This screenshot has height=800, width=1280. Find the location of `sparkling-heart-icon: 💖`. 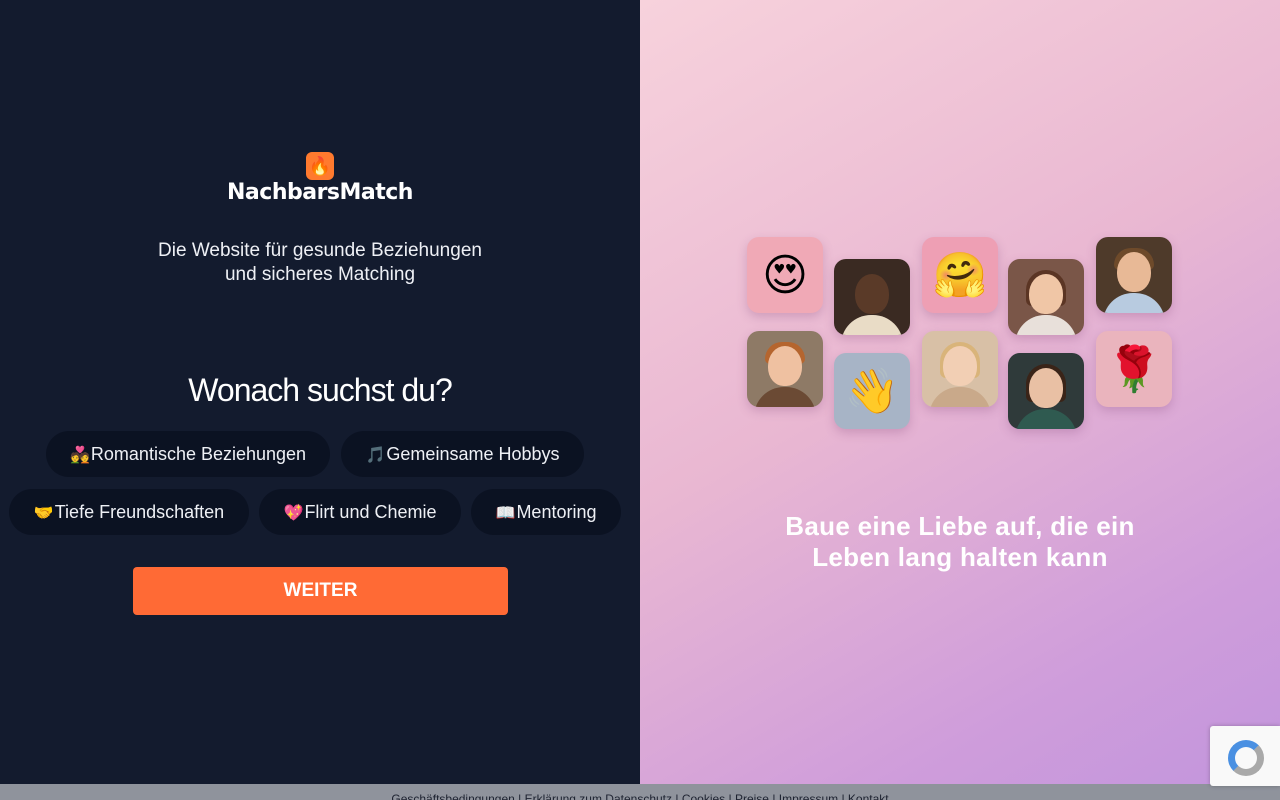

sparkling-heart-icon: 💖 is located at coordinates (293, 513).